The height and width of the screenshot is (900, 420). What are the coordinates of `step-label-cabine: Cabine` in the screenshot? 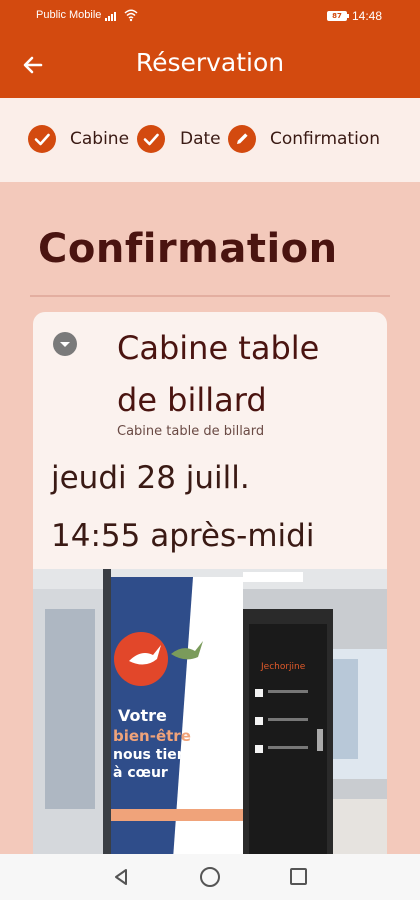 It's located at (100, 139).